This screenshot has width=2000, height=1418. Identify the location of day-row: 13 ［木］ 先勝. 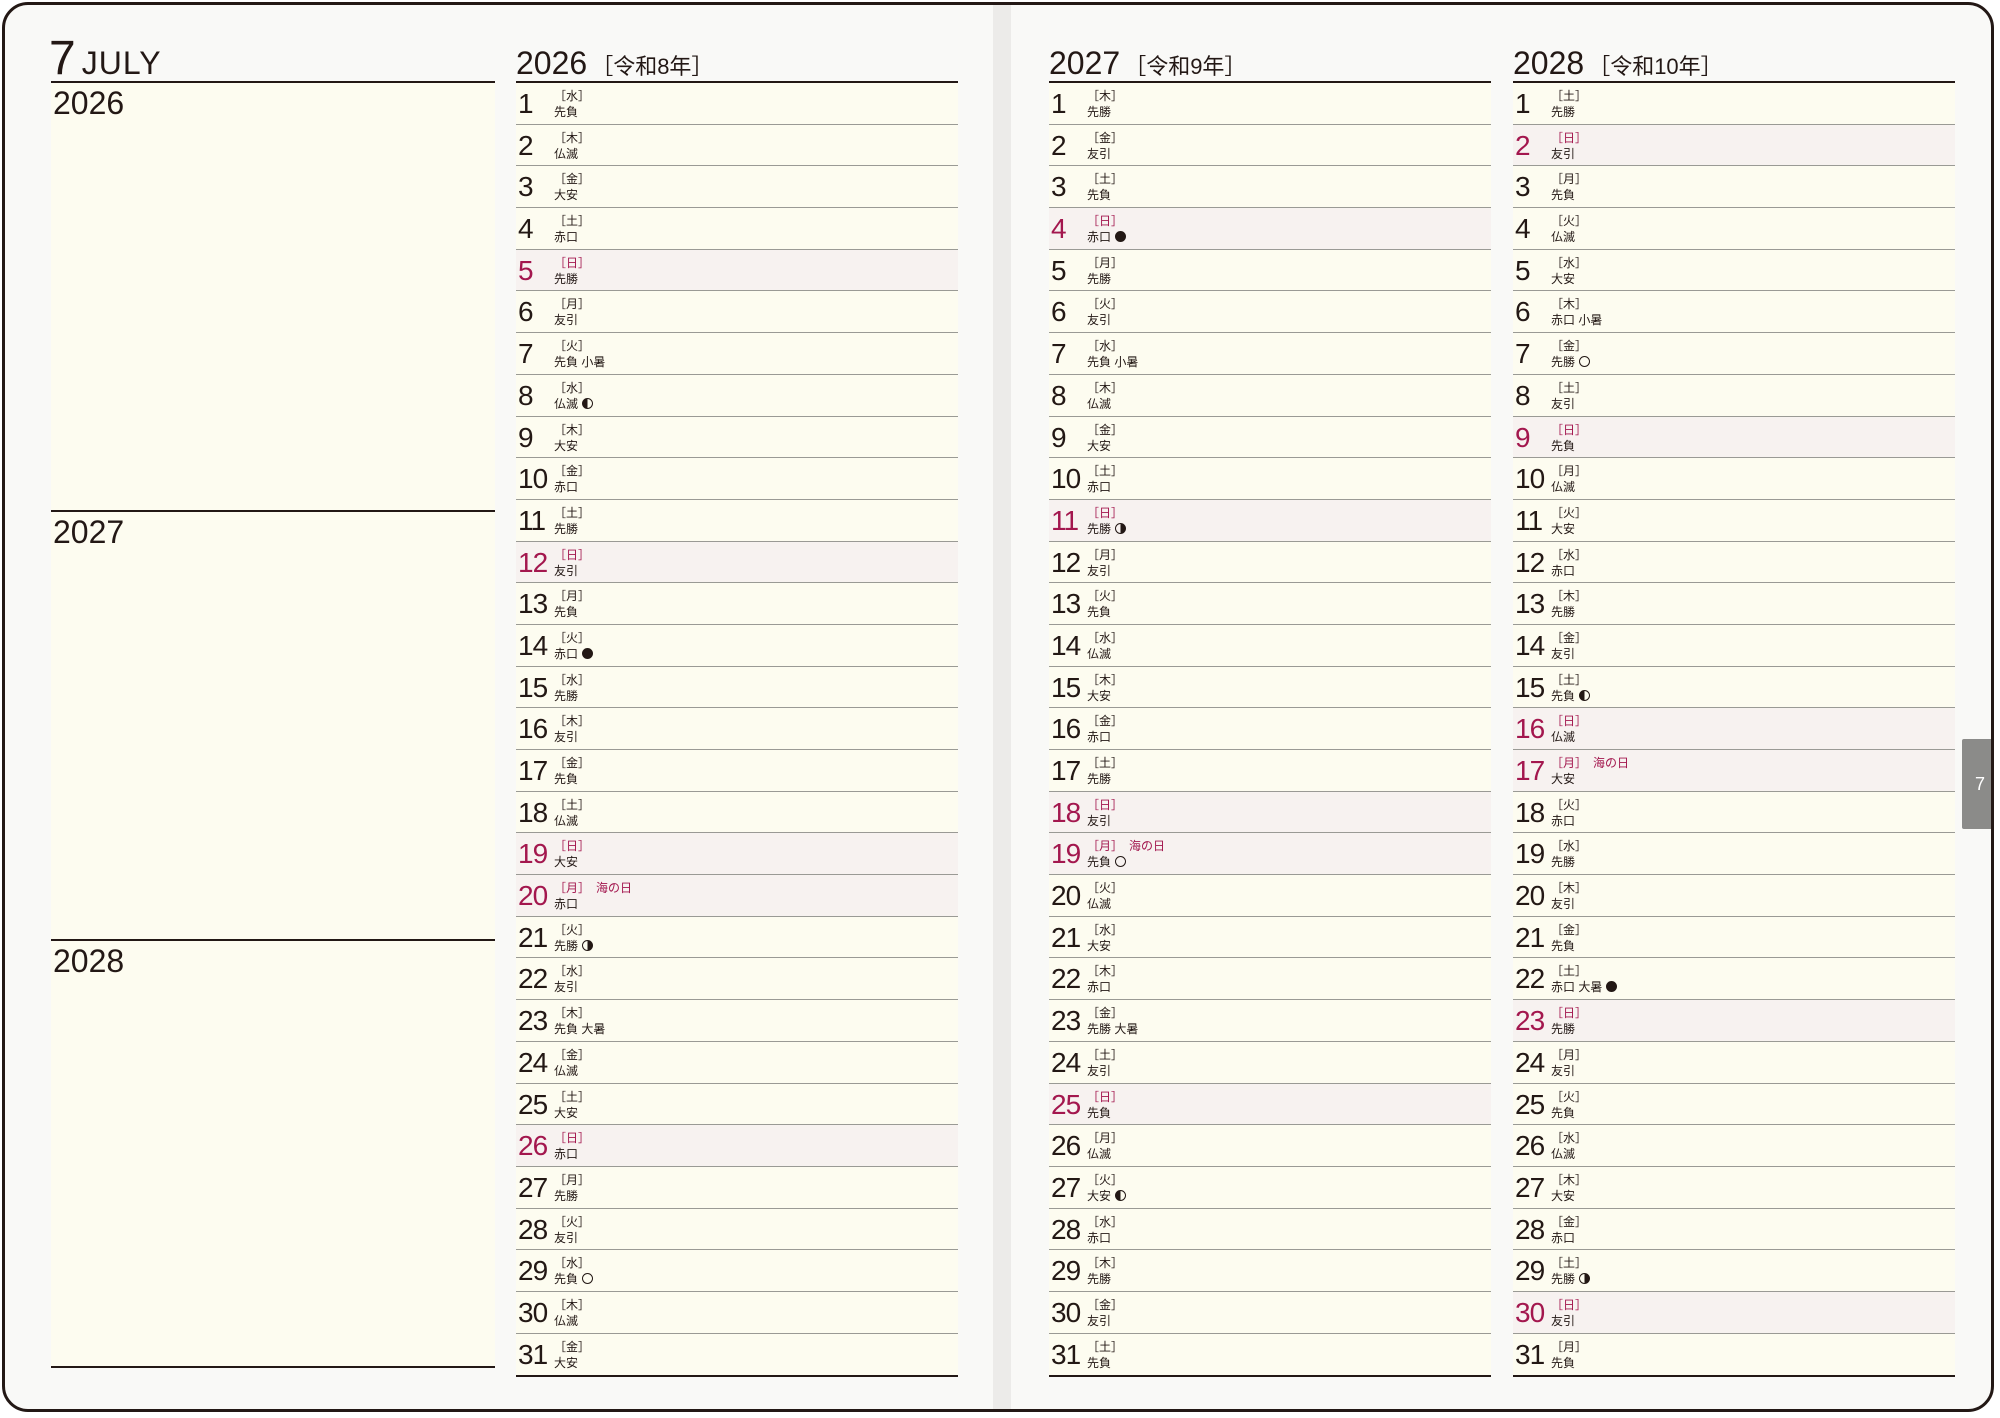
(1734, 604).